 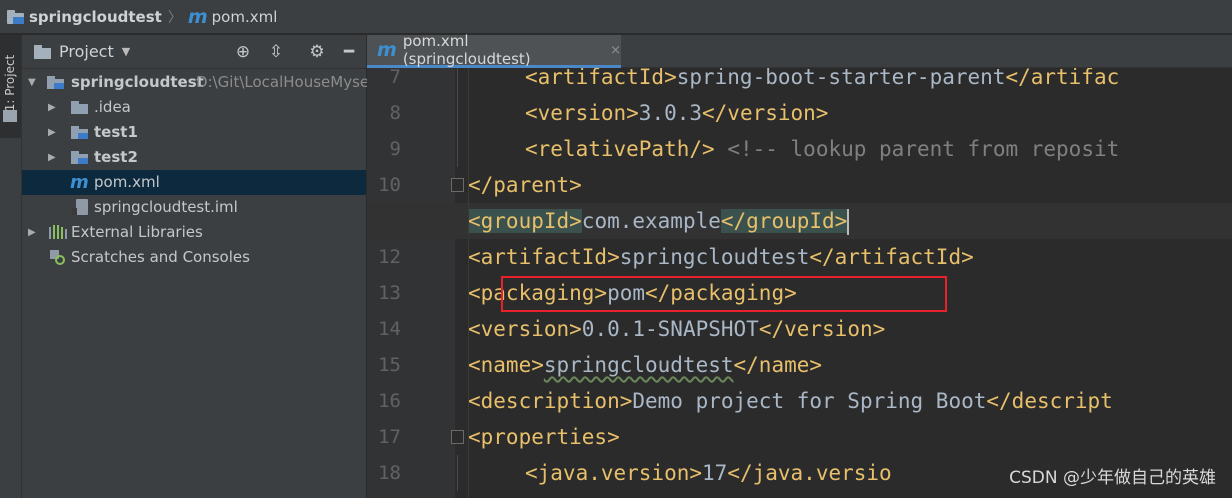 I want to click on breadcrumb-file: pom.xml, so click(x=245, y=17).